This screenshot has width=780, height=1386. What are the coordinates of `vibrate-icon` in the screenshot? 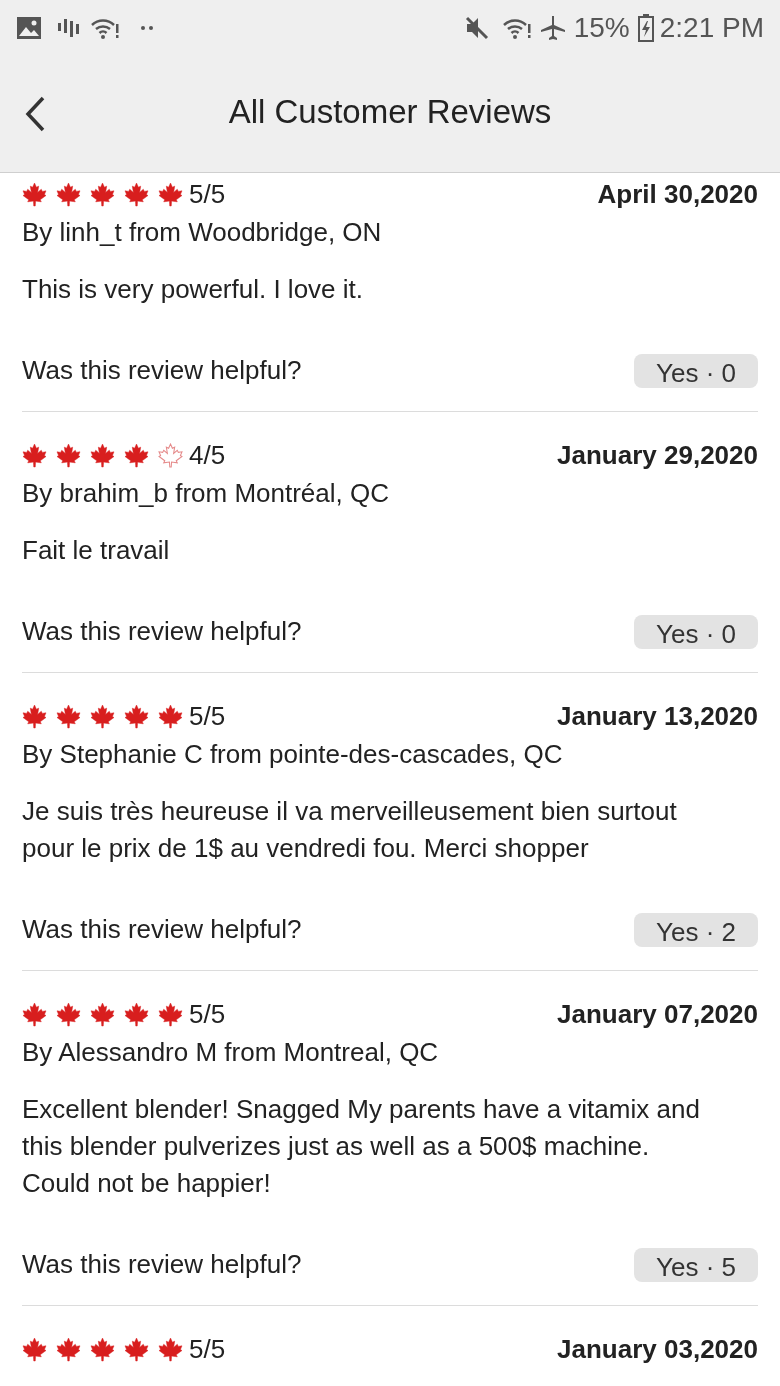 It's located at (68, 28).